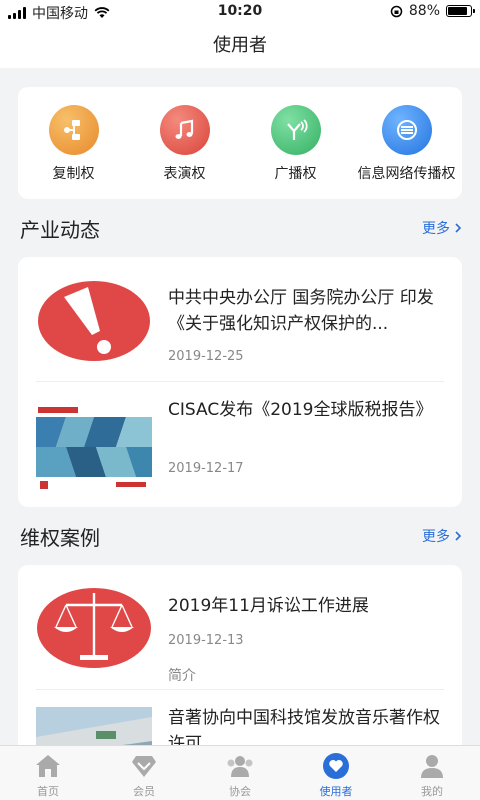 Image resolution: width=480 pixels, height=800 pixels. What do you see at coordinates (240, 766) in the screenshot?
I see `association-icon` at bounding box center [240, 766].